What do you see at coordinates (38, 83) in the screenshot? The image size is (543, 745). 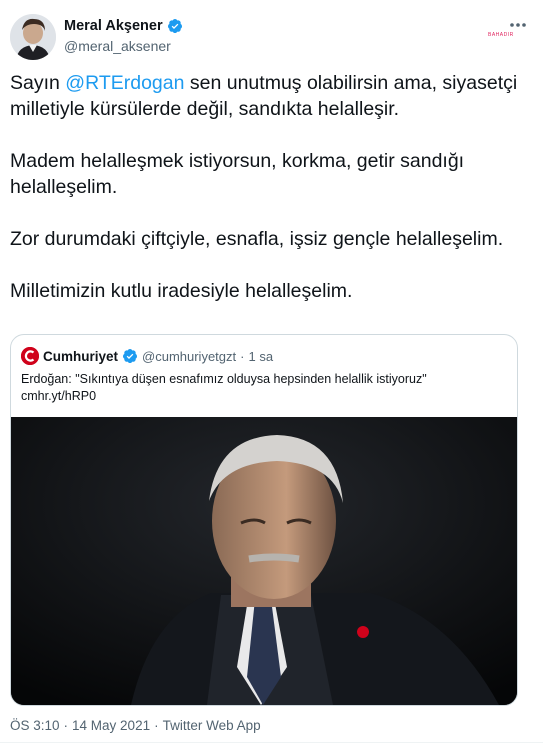 I see `tweet-line1-prefix: Sayın` at bounding box center [38, 83].